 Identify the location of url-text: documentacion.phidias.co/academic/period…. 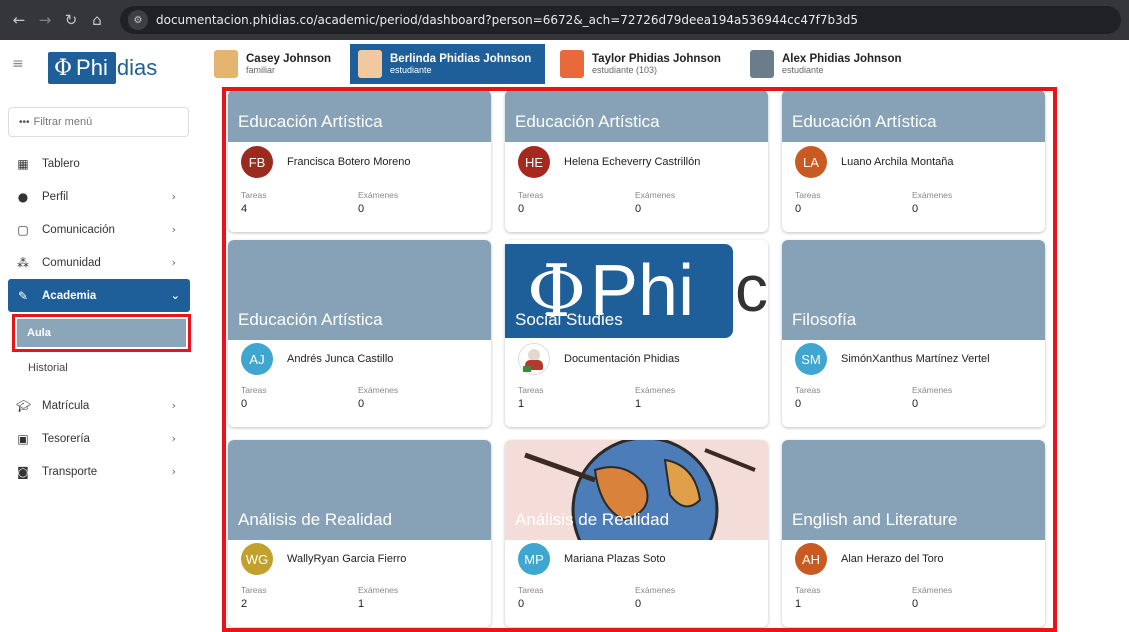
(507, 20).